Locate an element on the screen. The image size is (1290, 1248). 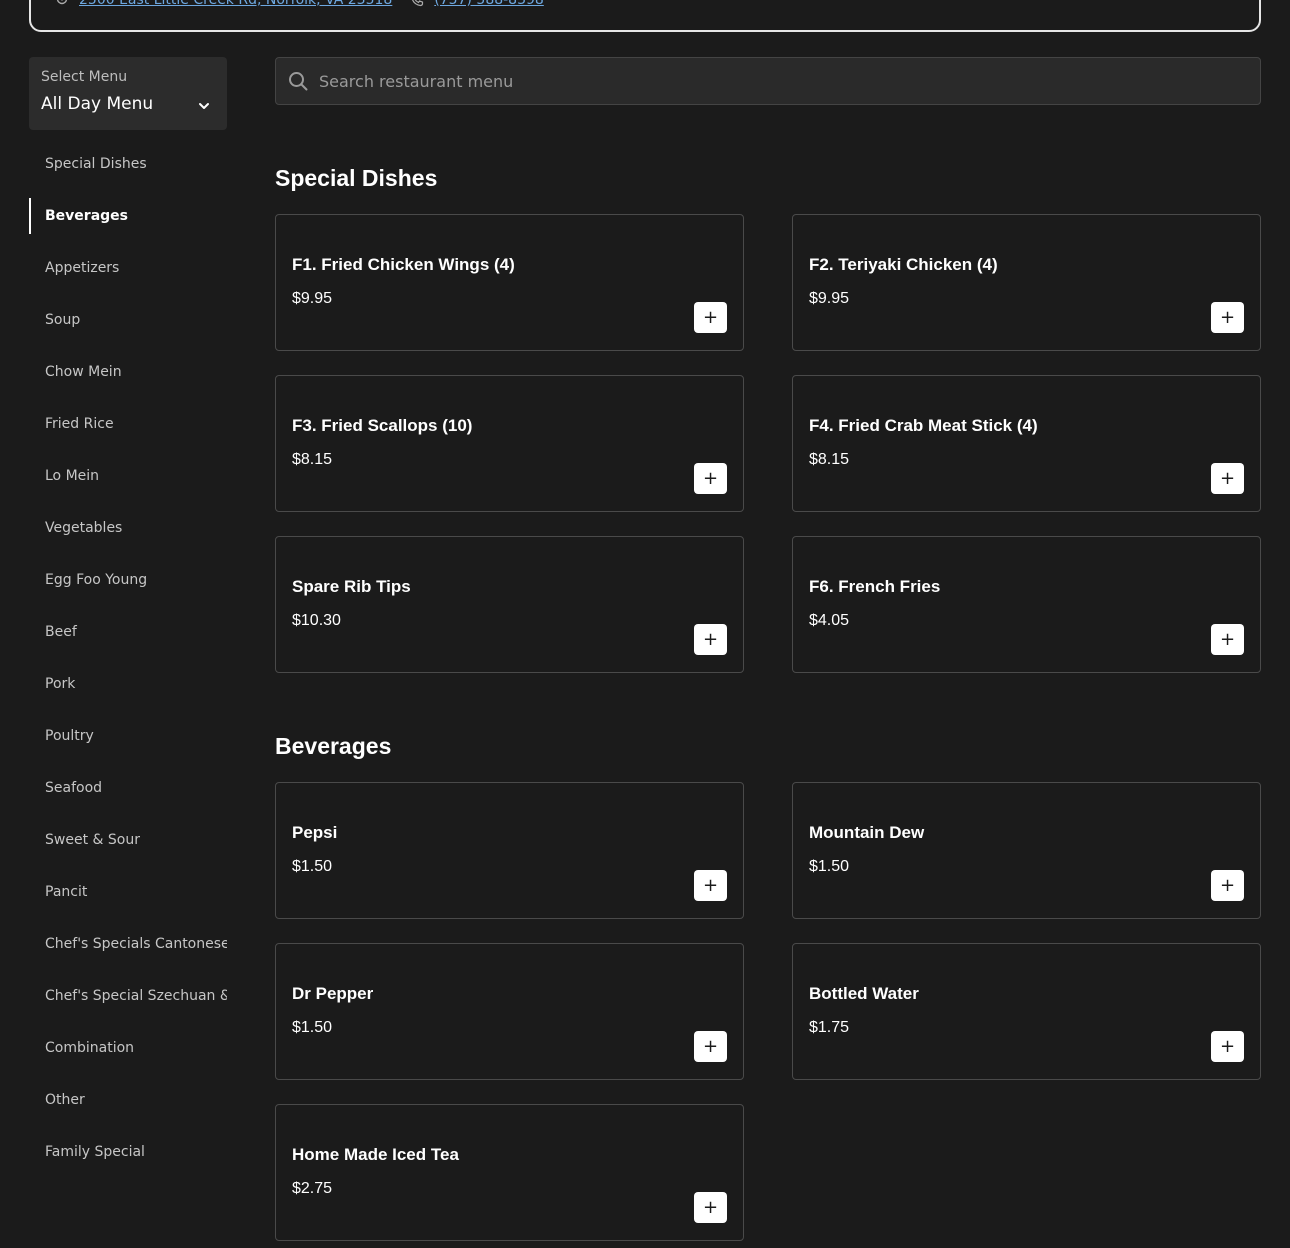
menu-item-name: Spare Rib Tips is located at coordinates (351, 586).